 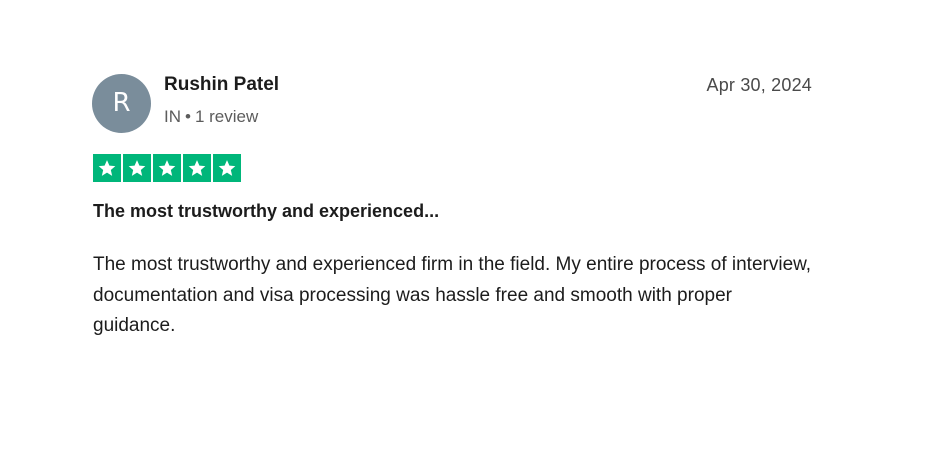 I want to click on avatar-initial: R, so click(x=121, y=103).